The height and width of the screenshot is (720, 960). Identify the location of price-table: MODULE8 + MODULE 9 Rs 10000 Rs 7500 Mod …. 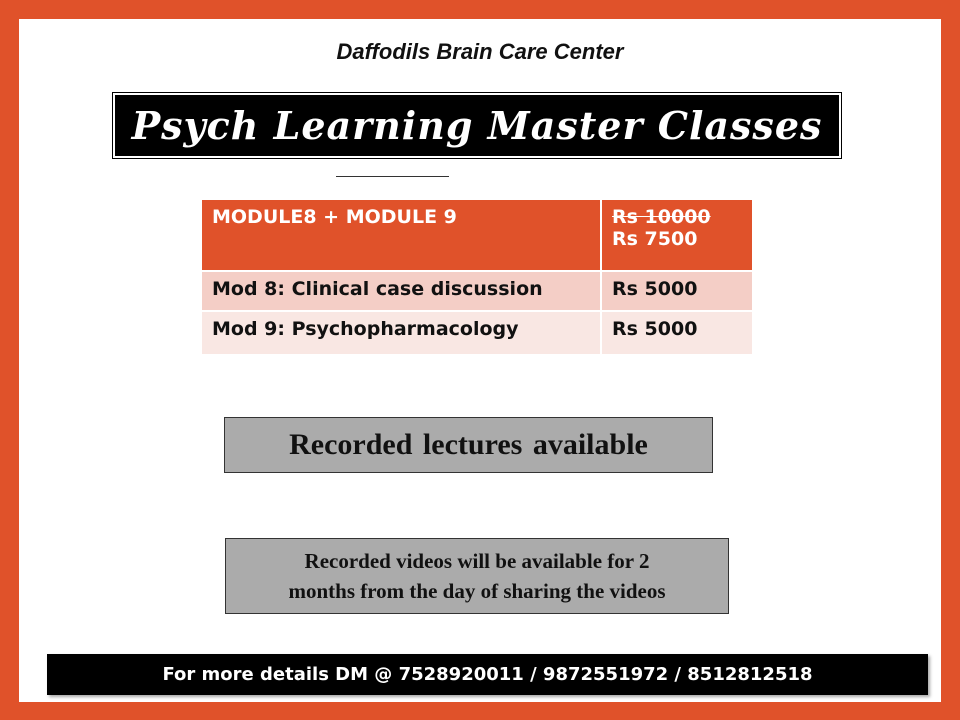
(477, 277).